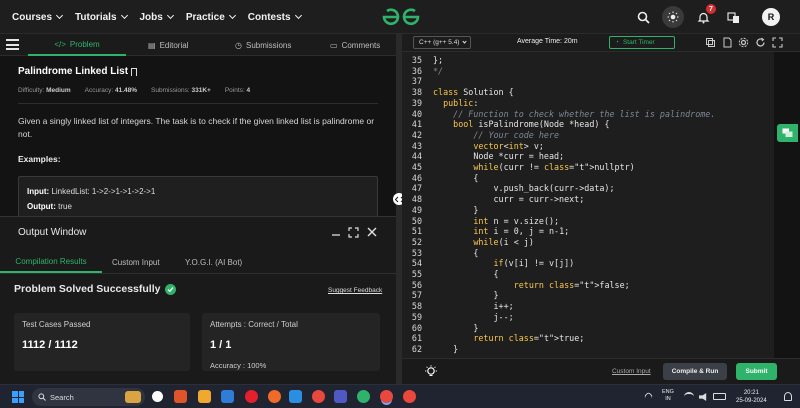  What do you see at coordinates (355, 290) in the screenshot?
I see `suggest-feedback-link: Suggest Feedback` at bounding box center [355, 290].